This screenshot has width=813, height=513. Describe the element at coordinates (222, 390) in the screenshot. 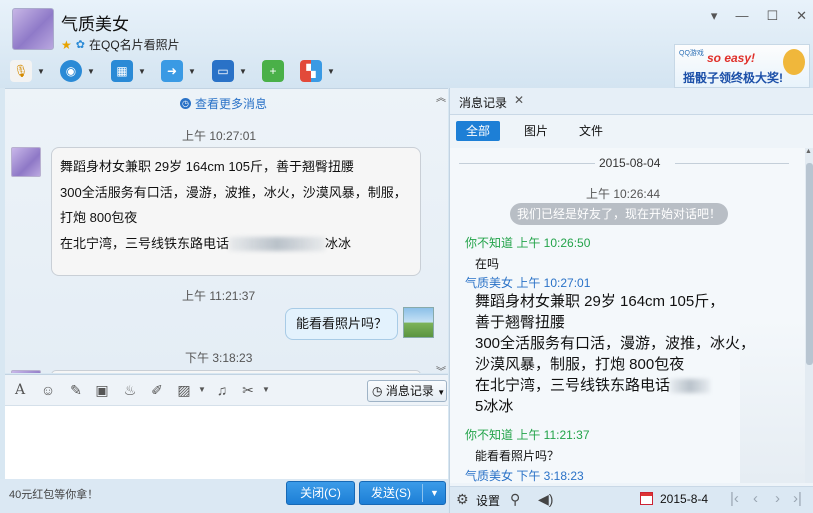

I see `music-icon: ♫` at that location.